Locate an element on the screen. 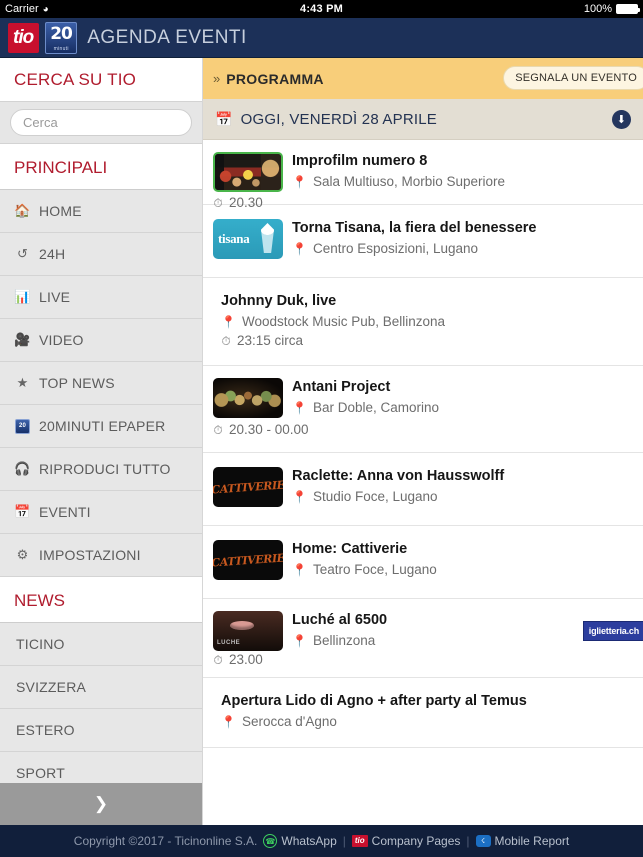 This screenshot has height=857, width=643. whatsapp-label: WhatsApp is located at coordinates (309, 841).